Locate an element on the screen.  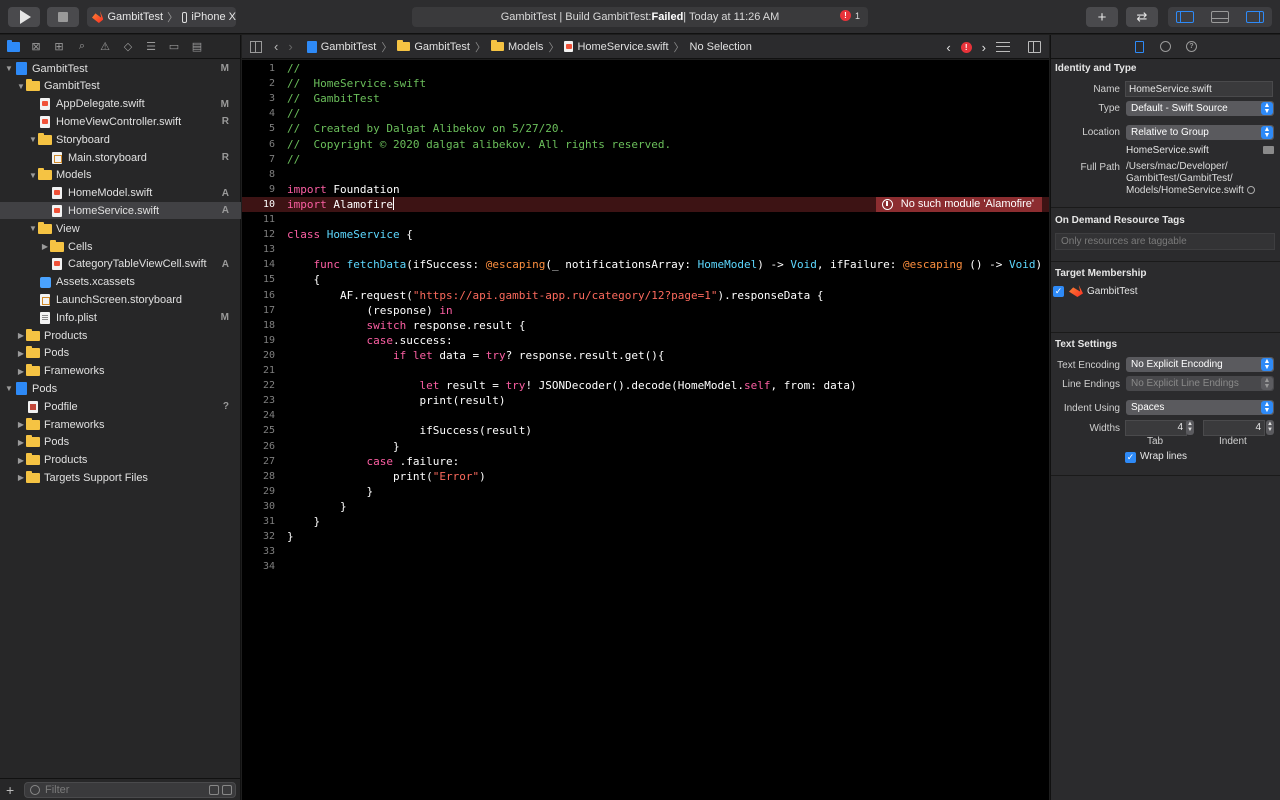
name-field: HomeService.swift is located at coordinates (1199, 89).